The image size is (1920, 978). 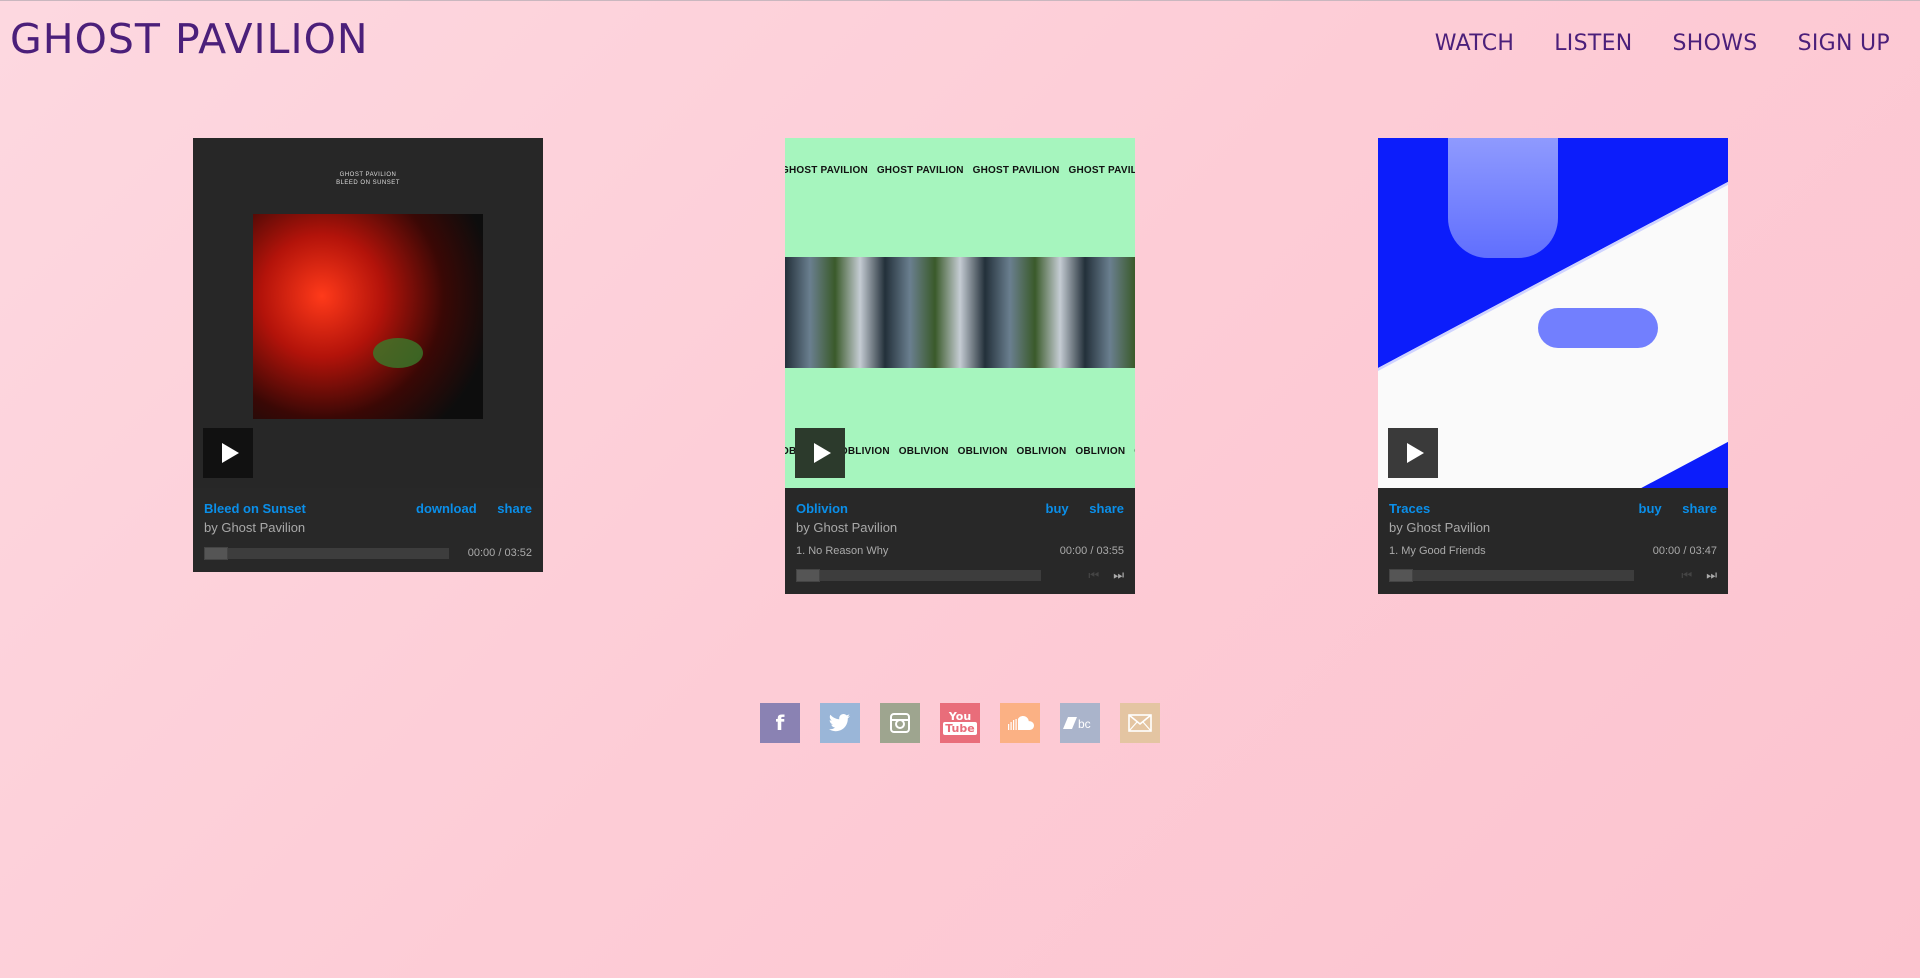 I want to click on album-art, so click(x=1553, y=313).